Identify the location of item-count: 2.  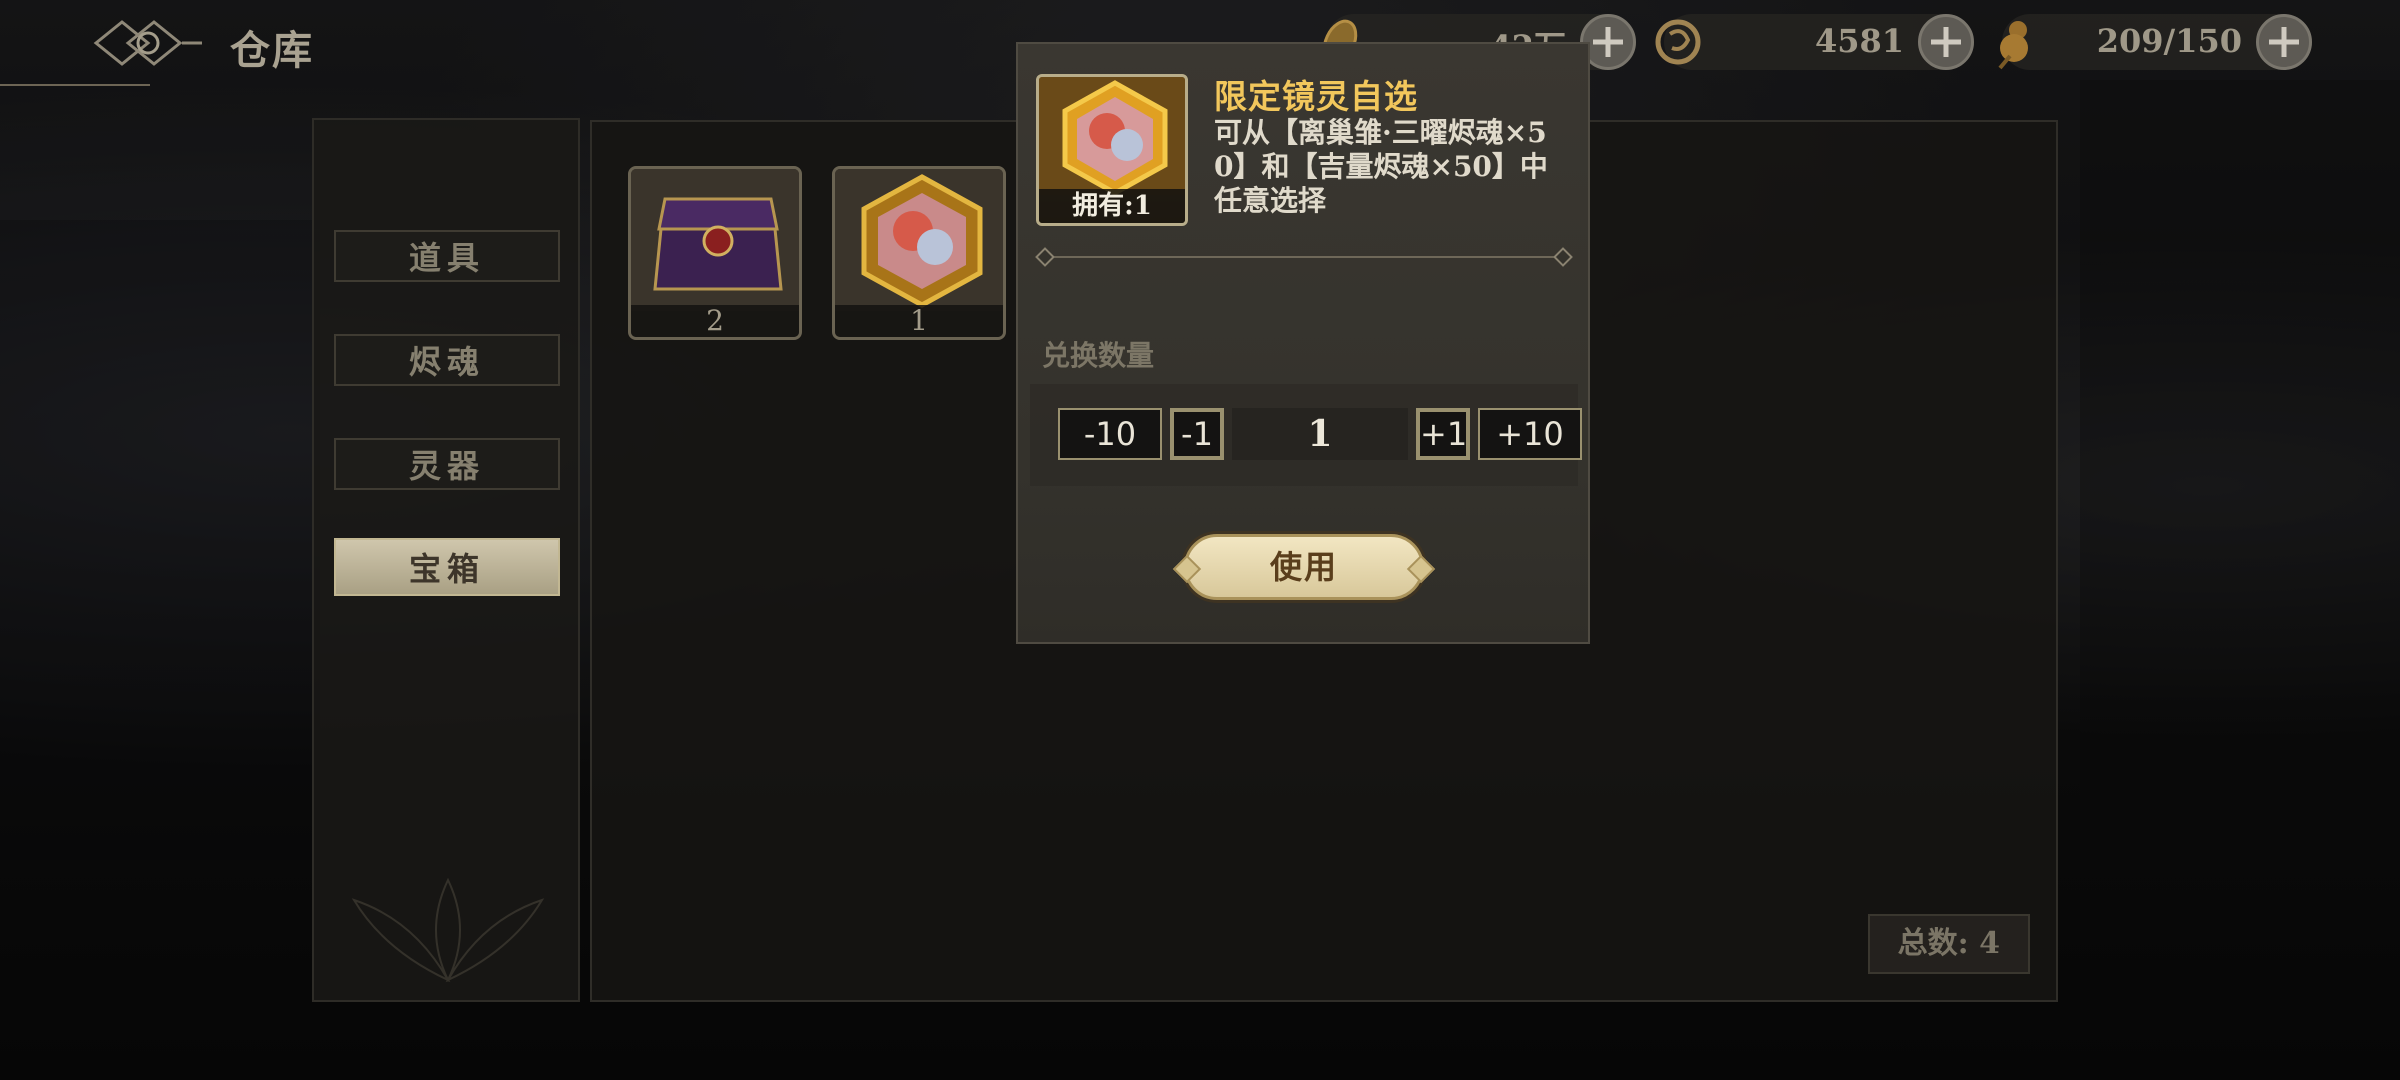
(715, 321).